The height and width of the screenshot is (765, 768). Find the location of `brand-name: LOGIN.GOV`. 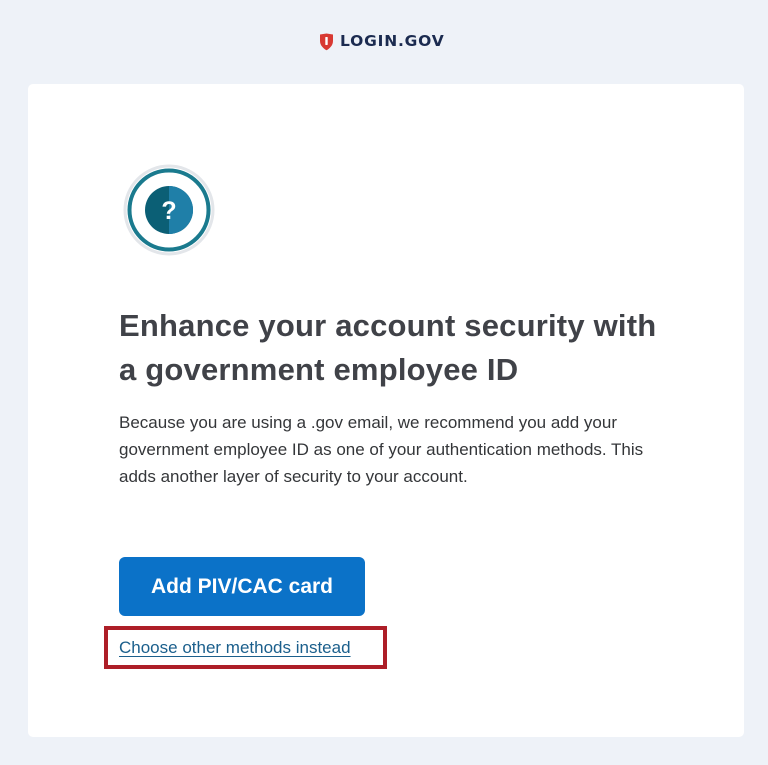

brand-name: LOGIN.GOV is located at coordinates (392, 41).